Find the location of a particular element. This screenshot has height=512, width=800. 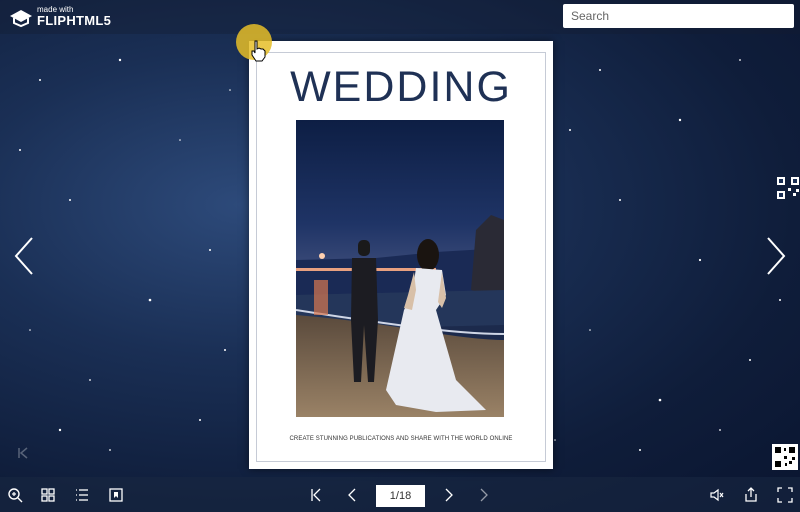

next-page-arrow-icon is located at coordinates (776, 256).